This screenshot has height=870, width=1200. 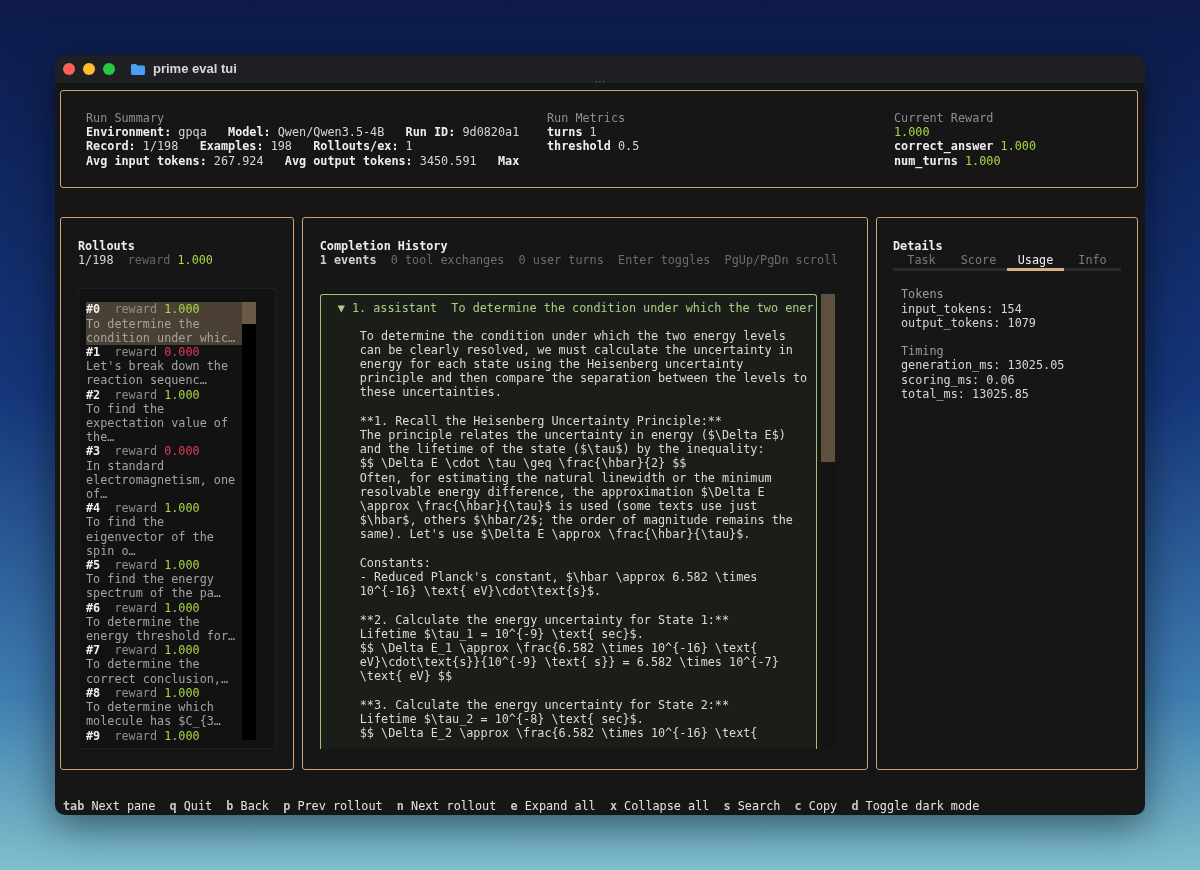 I want to click on rollout-count: 1/198, so click(x=96, y=260).